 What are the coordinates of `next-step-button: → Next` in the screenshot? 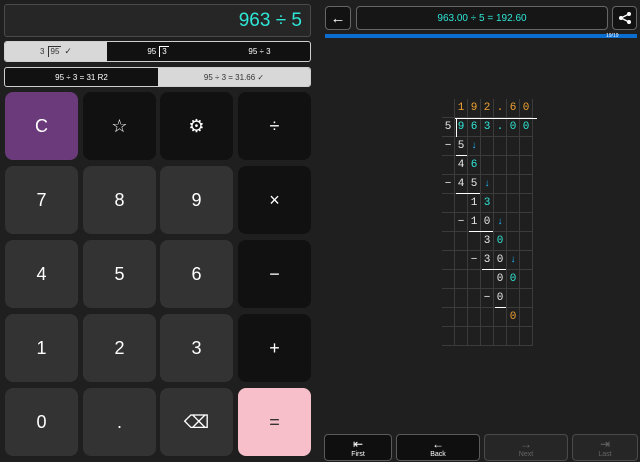 It's located at (526, 447).